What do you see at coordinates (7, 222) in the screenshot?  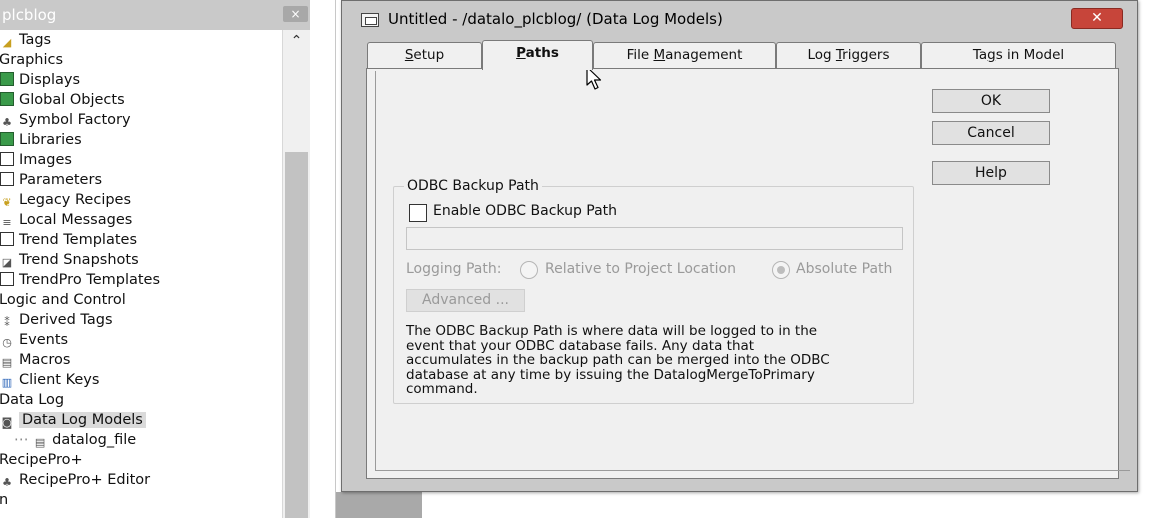 I see `messages-icon: ≡` at bounding box center [7, 222].